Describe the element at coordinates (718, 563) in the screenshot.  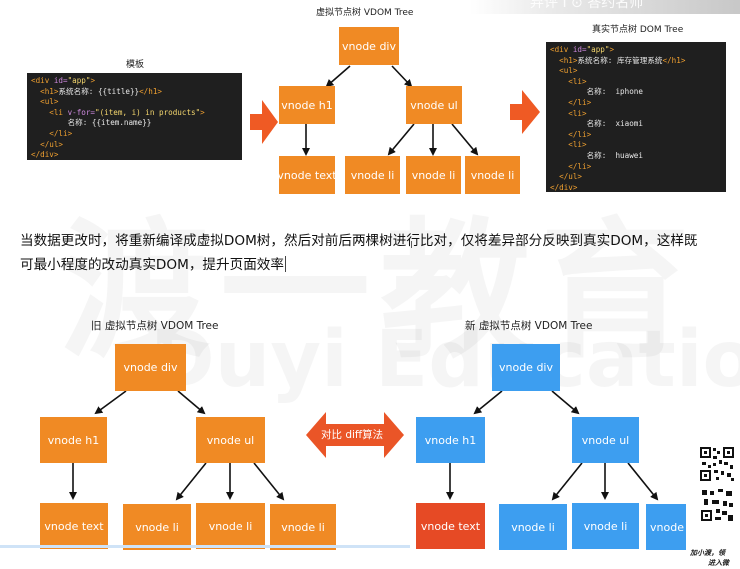
I see `qr-caption-2: 进入微` at that location.